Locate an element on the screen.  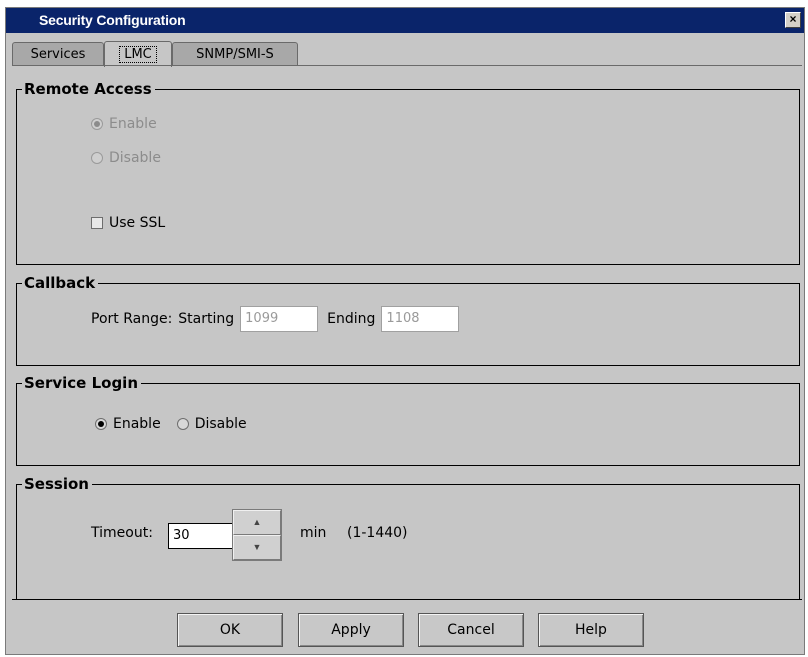
service-login-disable-label: Disable is located at coordinates (221, 424).